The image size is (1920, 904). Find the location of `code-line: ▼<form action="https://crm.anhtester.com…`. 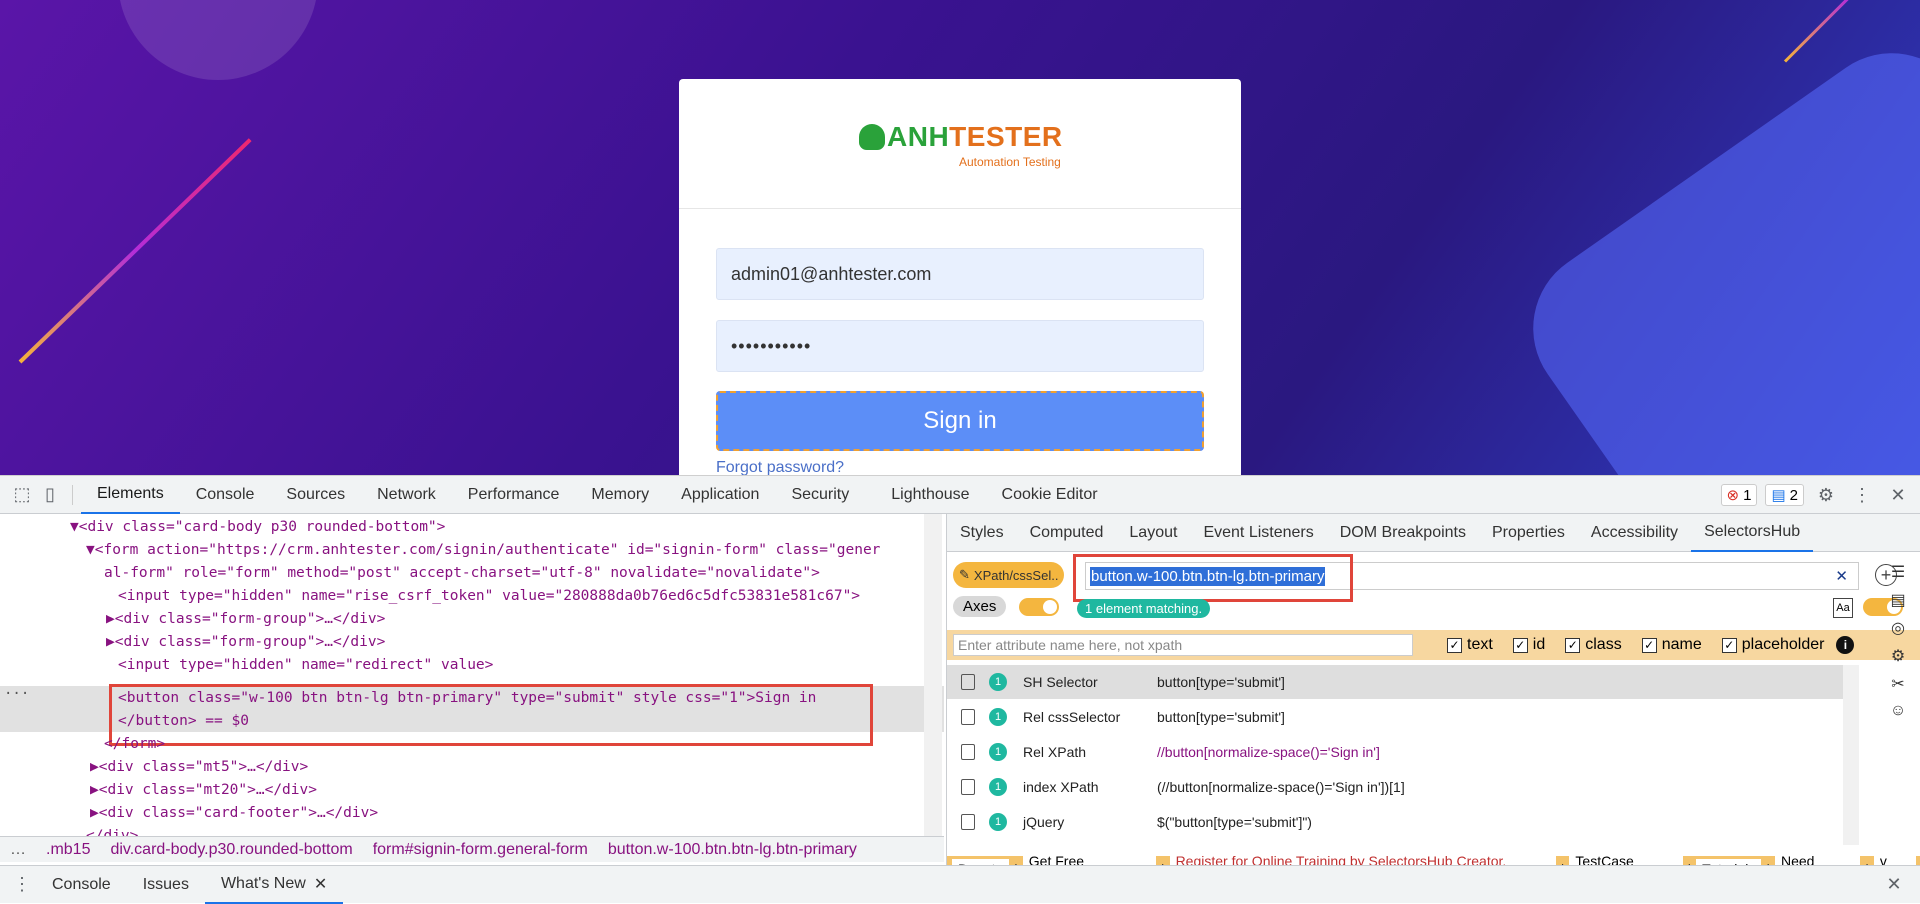

code-line: ▼<form action="https://crm.anhtester.com… is located at coordinates (483, 550).